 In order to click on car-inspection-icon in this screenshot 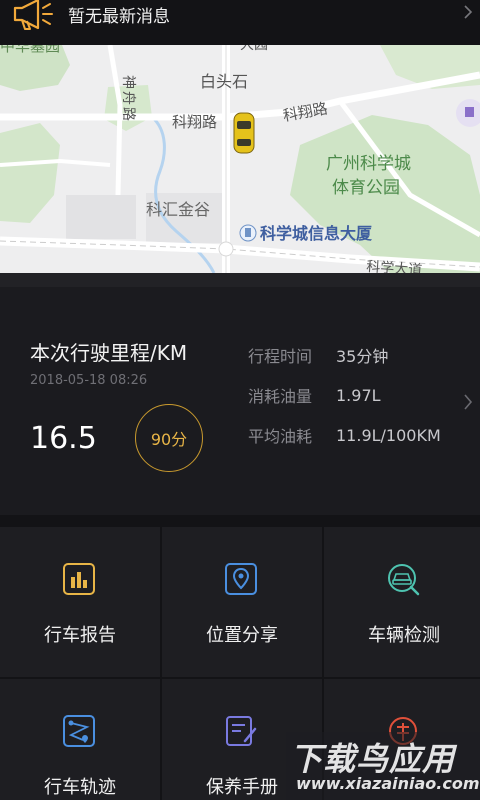, I will do `click(404, 580)`.